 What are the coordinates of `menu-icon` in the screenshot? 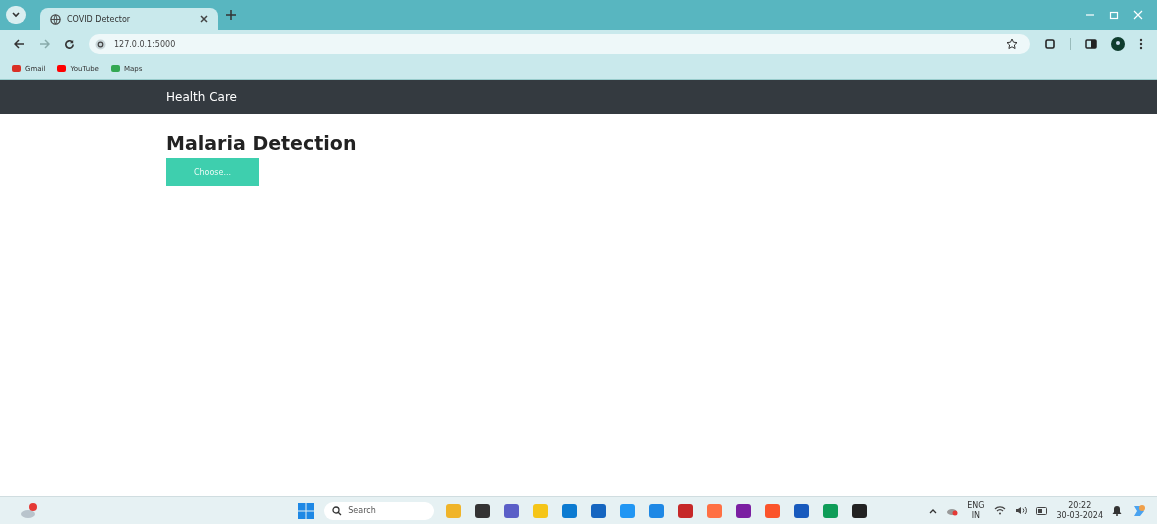 It's located at (1141, 44).